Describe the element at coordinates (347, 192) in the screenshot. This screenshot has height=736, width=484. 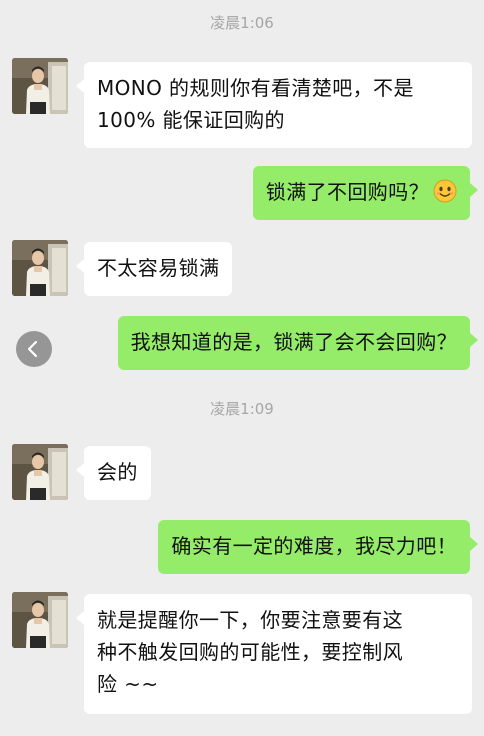
I see `message-text: 锁满了不回购吗？` at that location.